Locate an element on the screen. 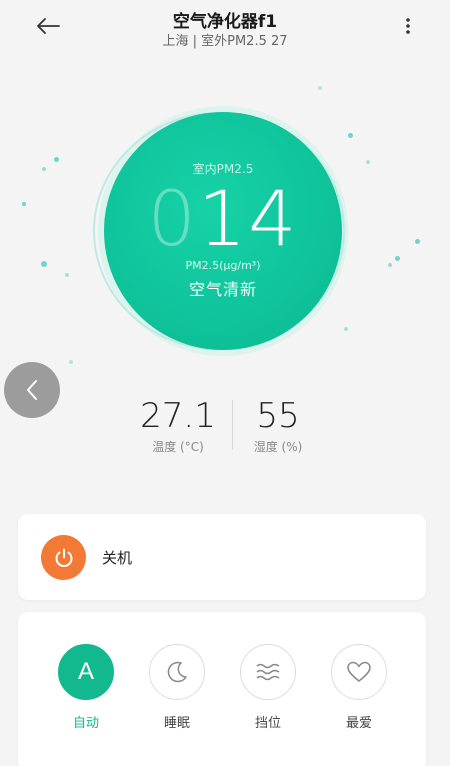  mode-speed: 挡位 is located at coordinates (268, 687).